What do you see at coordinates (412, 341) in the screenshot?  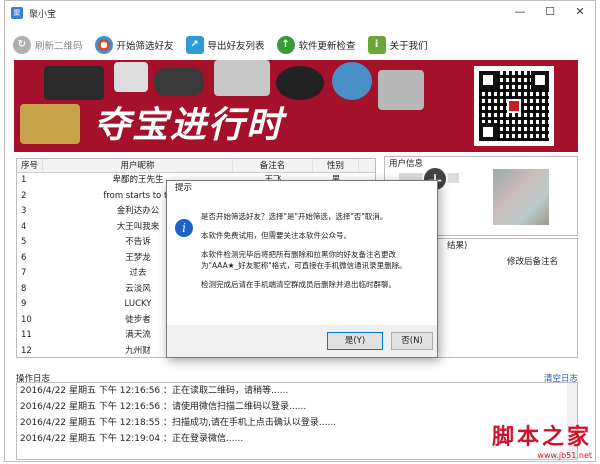 I see `no-button: 否(N)` at bounding box center [412, 341].